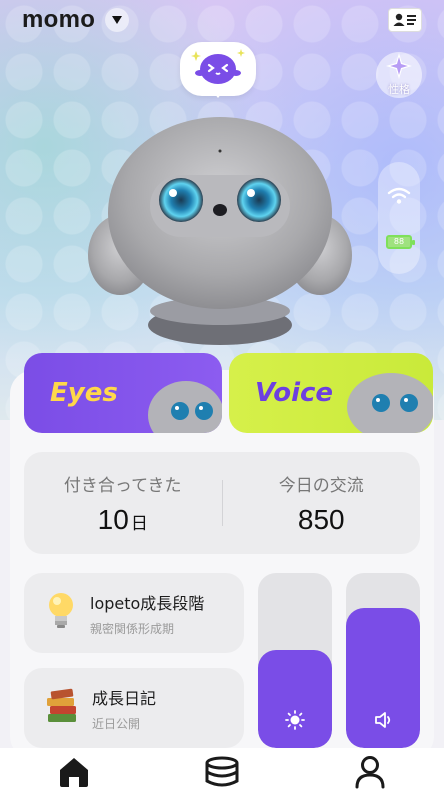 This screenshot has height=800, width=444. What do you see at coordinates (295, 720) in the screenshot?
I see `sun-icon` at bounding box center [295, 720].